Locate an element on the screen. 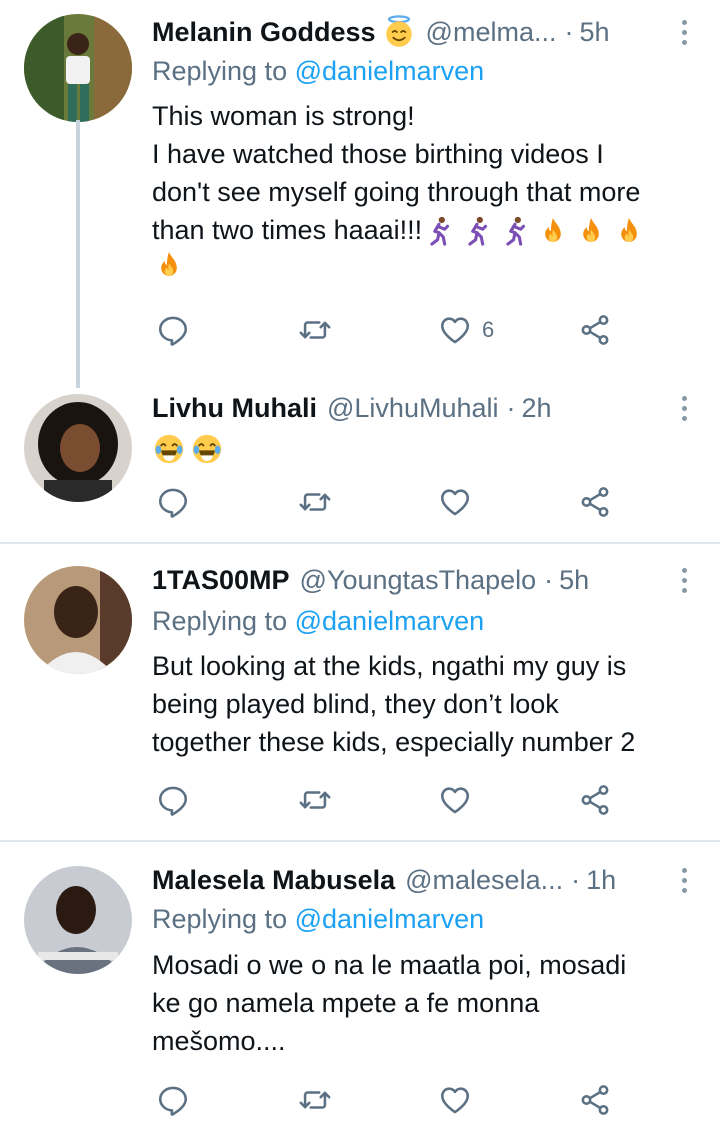 This screenshot has height=1144, width=720. text-line is located at coordinates (427, 268).